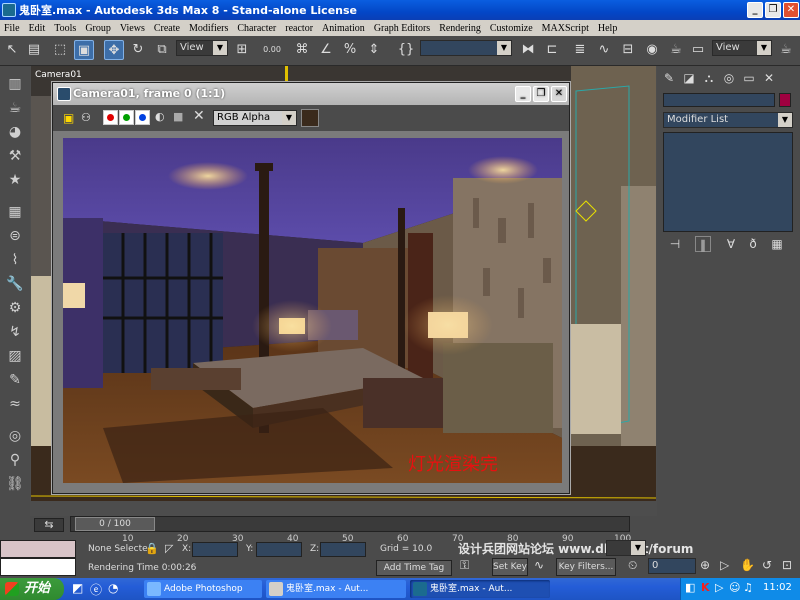 Image resolution: width=800 pixels, height=600 pixels. Describe the element at coordinates (15, 436) in the screenshot. I see `rings-icon: ◎` at that location.